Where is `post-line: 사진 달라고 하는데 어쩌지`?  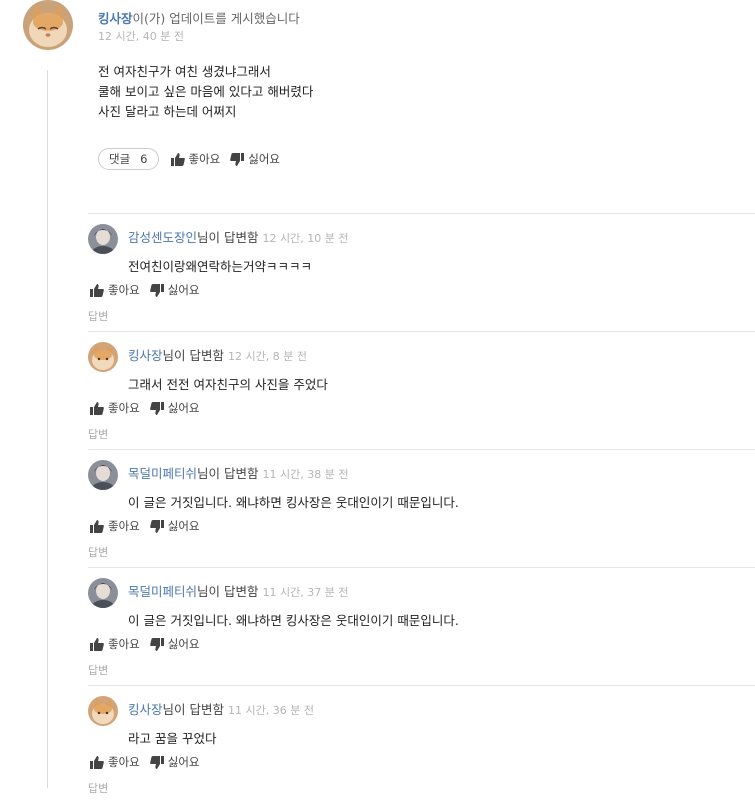
post-line: 사진 달라고 하는데 어쩌지 is located at coordinates (167, 111).